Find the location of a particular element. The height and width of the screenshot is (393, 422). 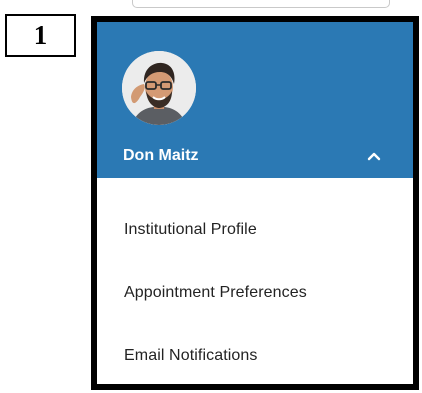

menu-item-label: Institutional Profile is located at coordinates (190, 229).